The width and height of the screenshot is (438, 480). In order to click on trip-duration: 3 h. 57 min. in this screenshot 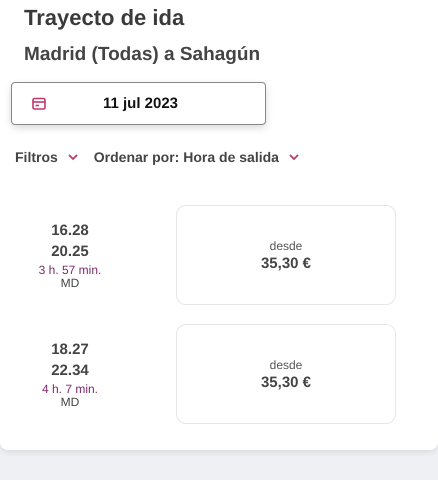, I will do `click(70, 270)`.